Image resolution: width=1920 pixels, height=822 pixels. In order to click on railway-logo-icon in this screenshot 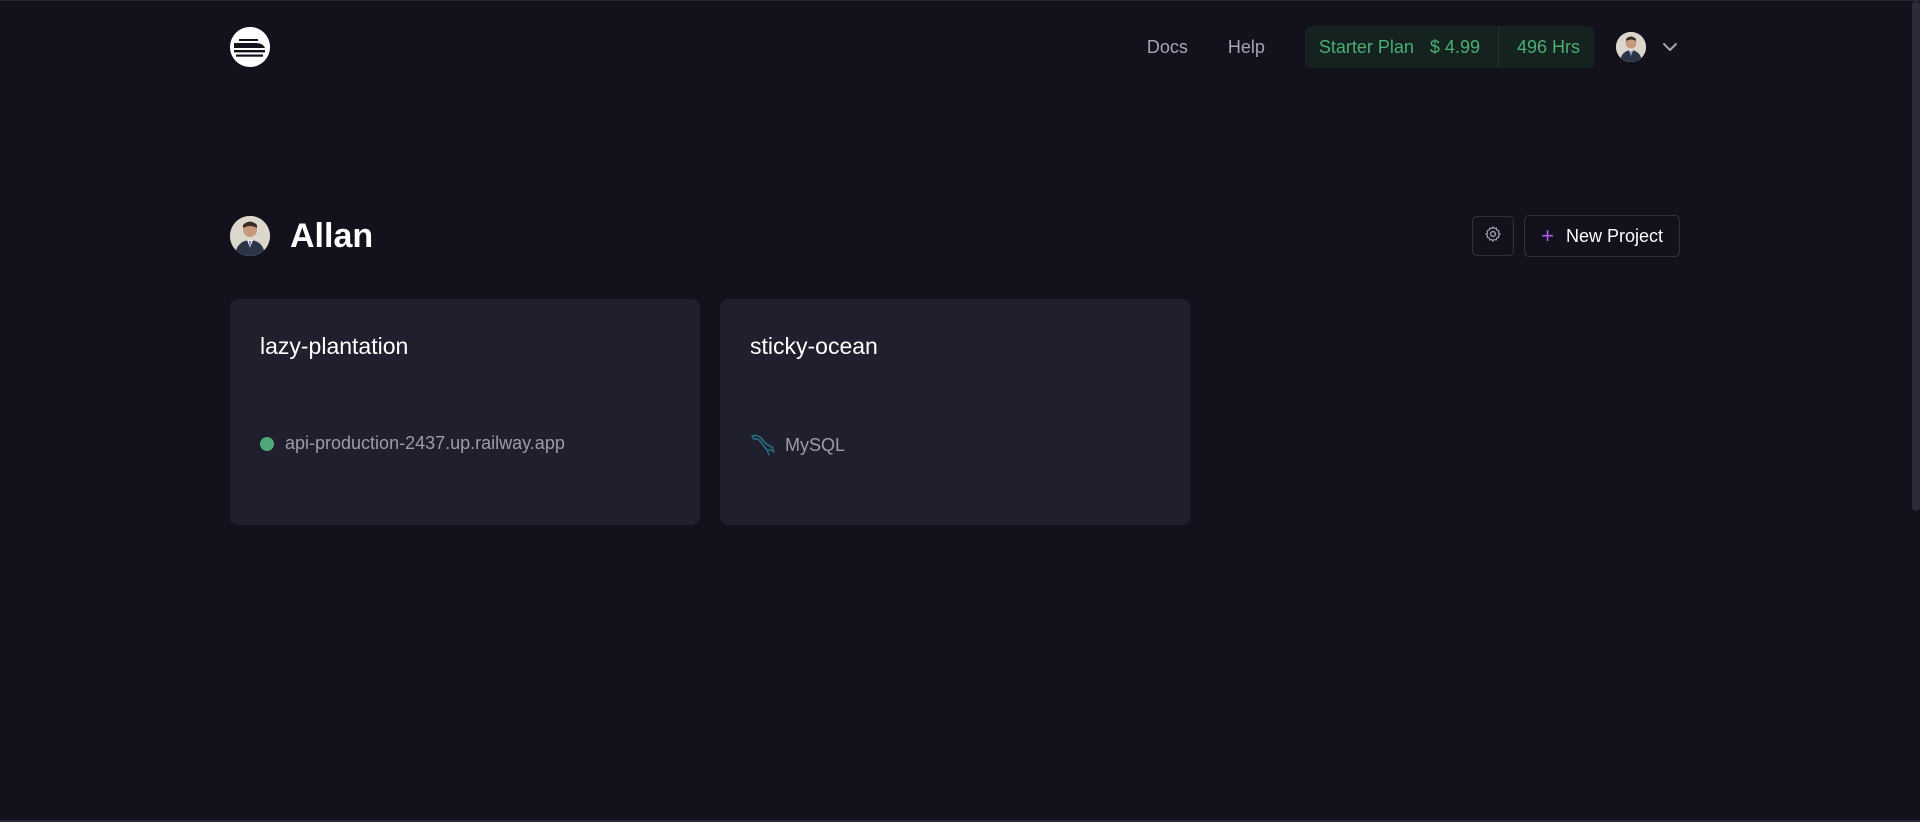, I will do `click(250, 47)`.